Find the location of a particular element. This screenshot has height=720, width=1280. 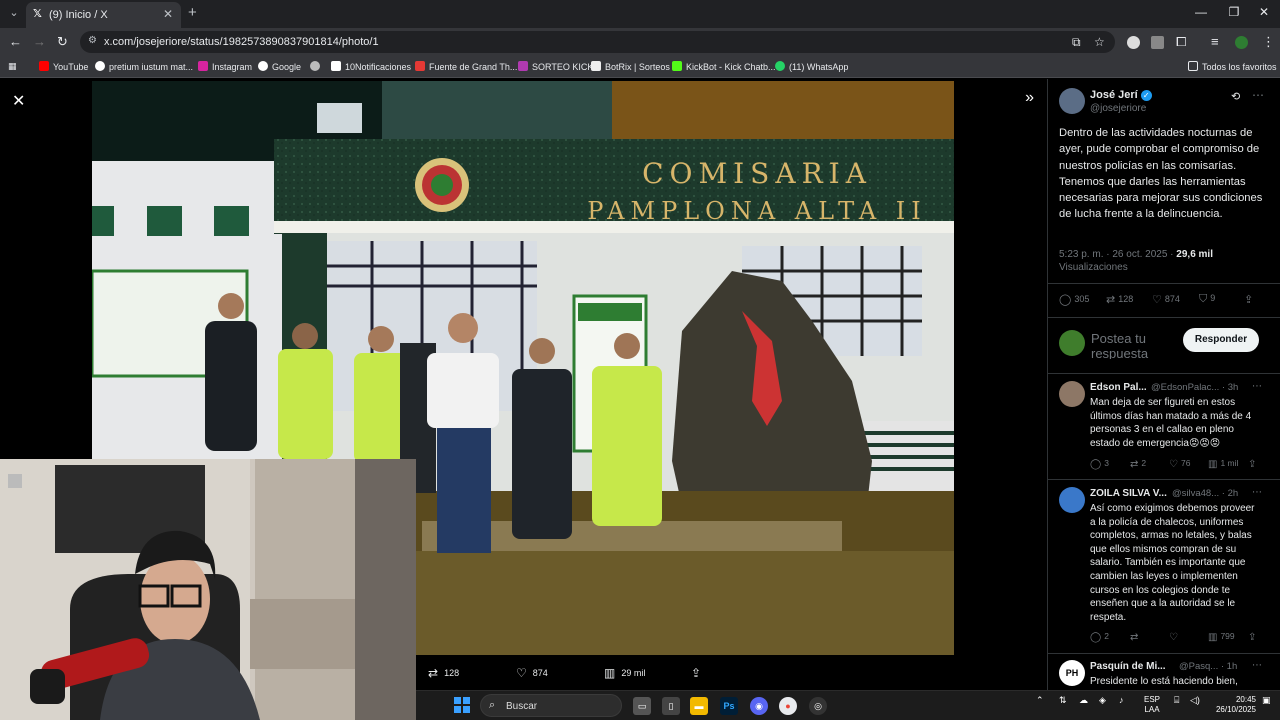

author-name: José Jerí ✓ is located at coordinates (1121, 95).